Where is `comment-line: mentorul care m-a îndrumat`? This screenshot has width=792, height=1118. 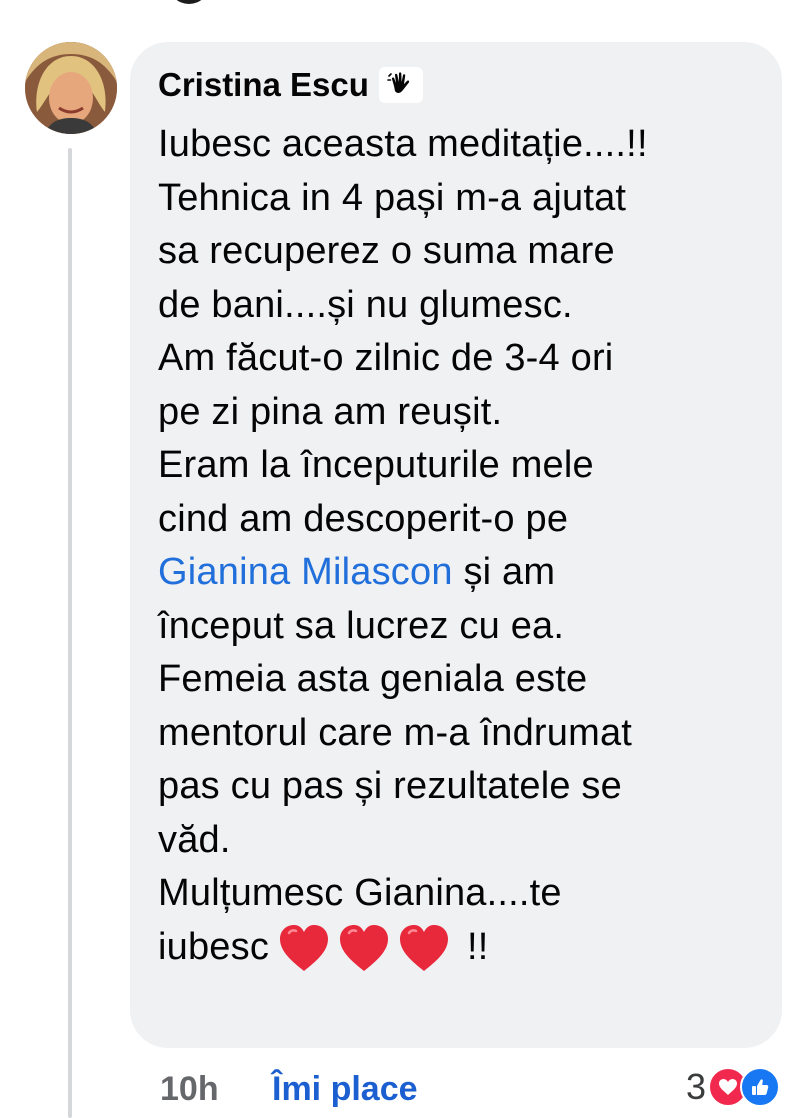
comment-line: mentorul care m-a îndrumat is located at coordinates (395, 732).